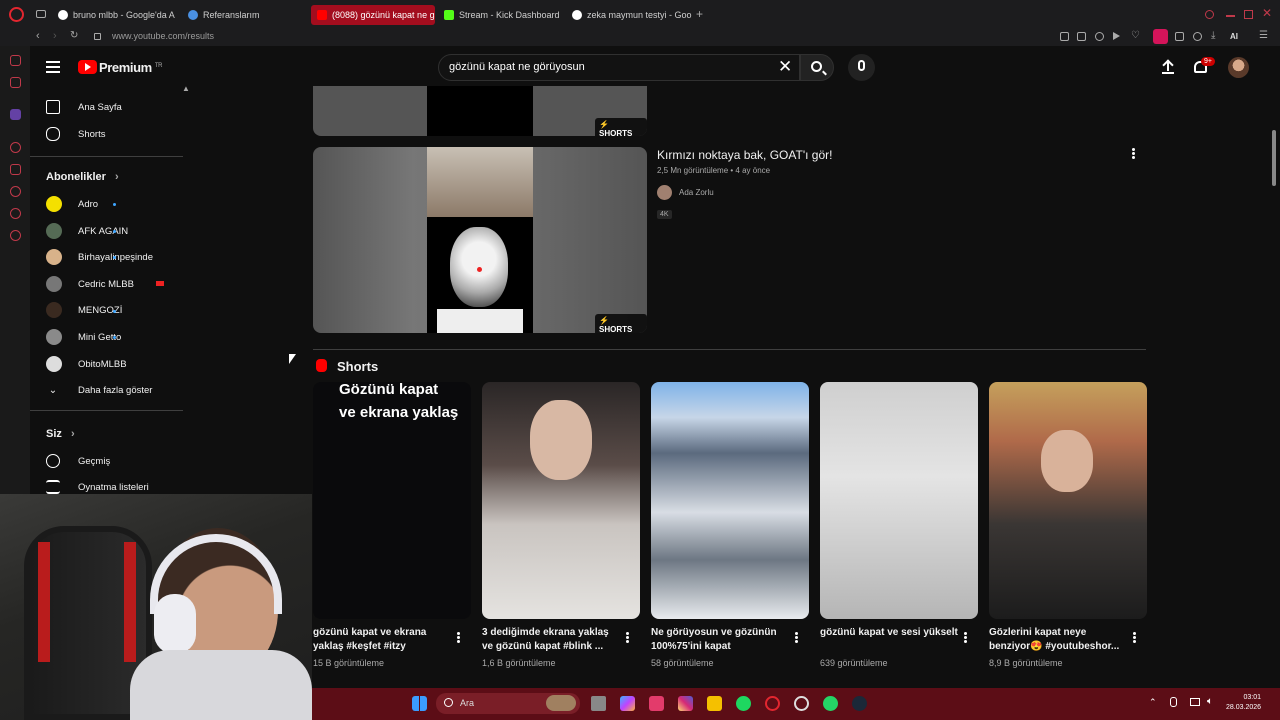  I want to click on subscriptions-heading: Abonelikler ›, so click(82, 177).